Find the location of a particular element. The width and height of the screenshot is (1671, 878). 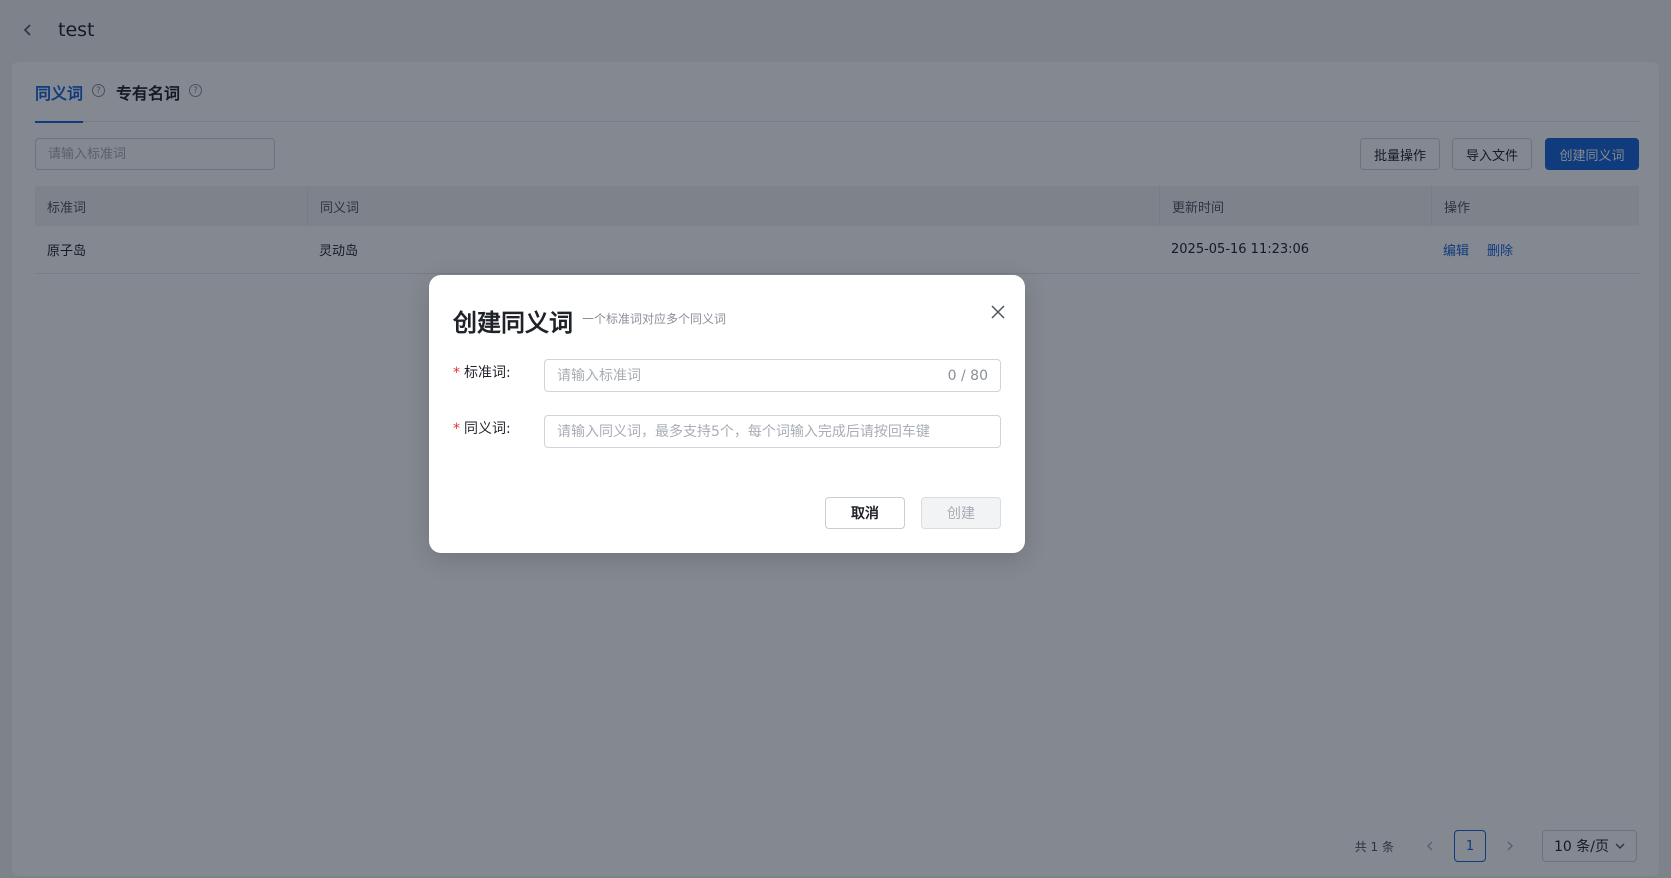

dialog-close-button is located at coordinates (998, 312).